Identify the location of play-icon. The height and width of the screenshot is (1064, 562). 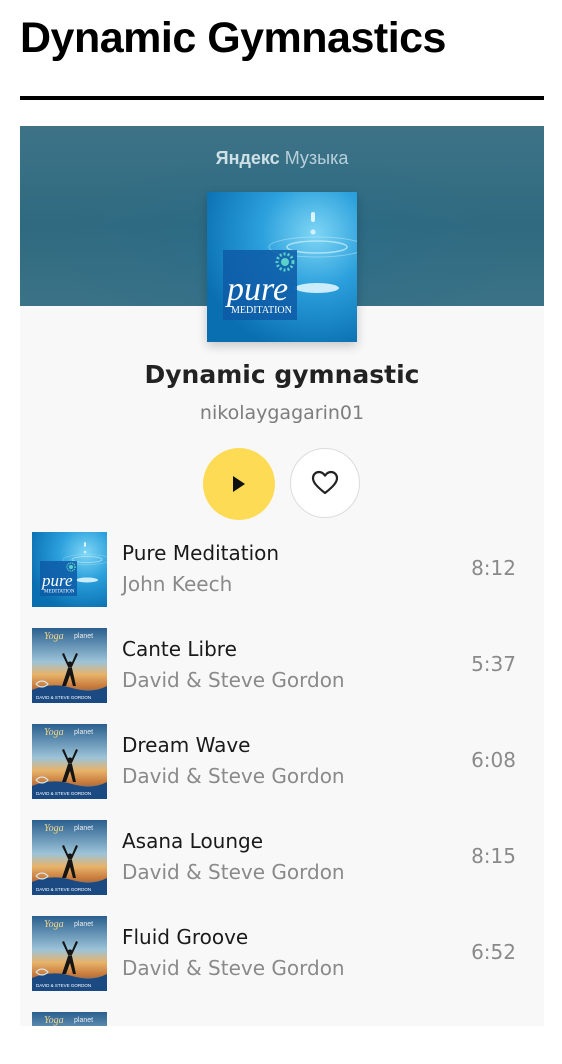
(239, 484).